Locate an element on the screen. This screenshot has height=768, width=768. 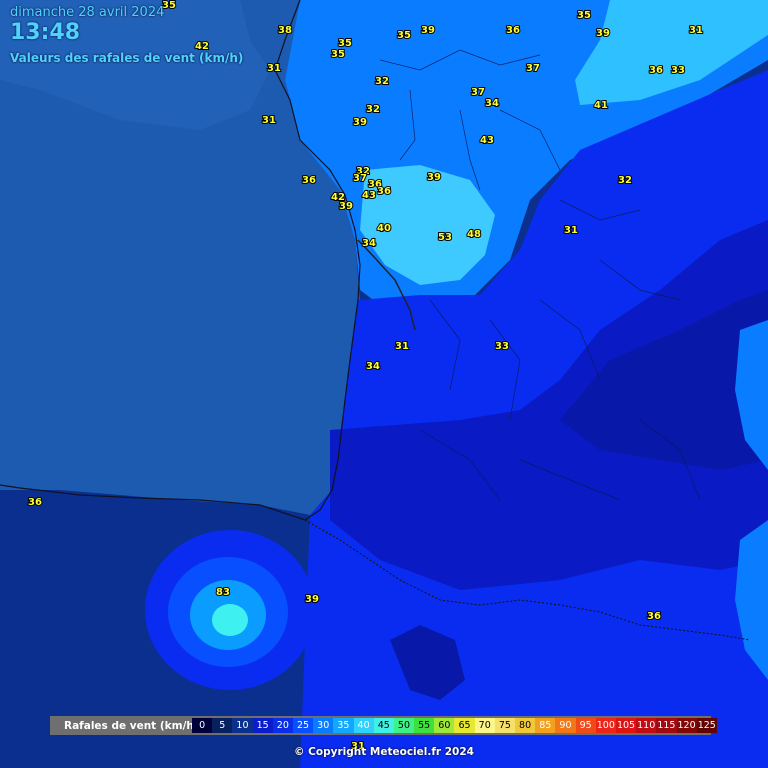
legend-cell: 5 is located at coordinates (222, 725).